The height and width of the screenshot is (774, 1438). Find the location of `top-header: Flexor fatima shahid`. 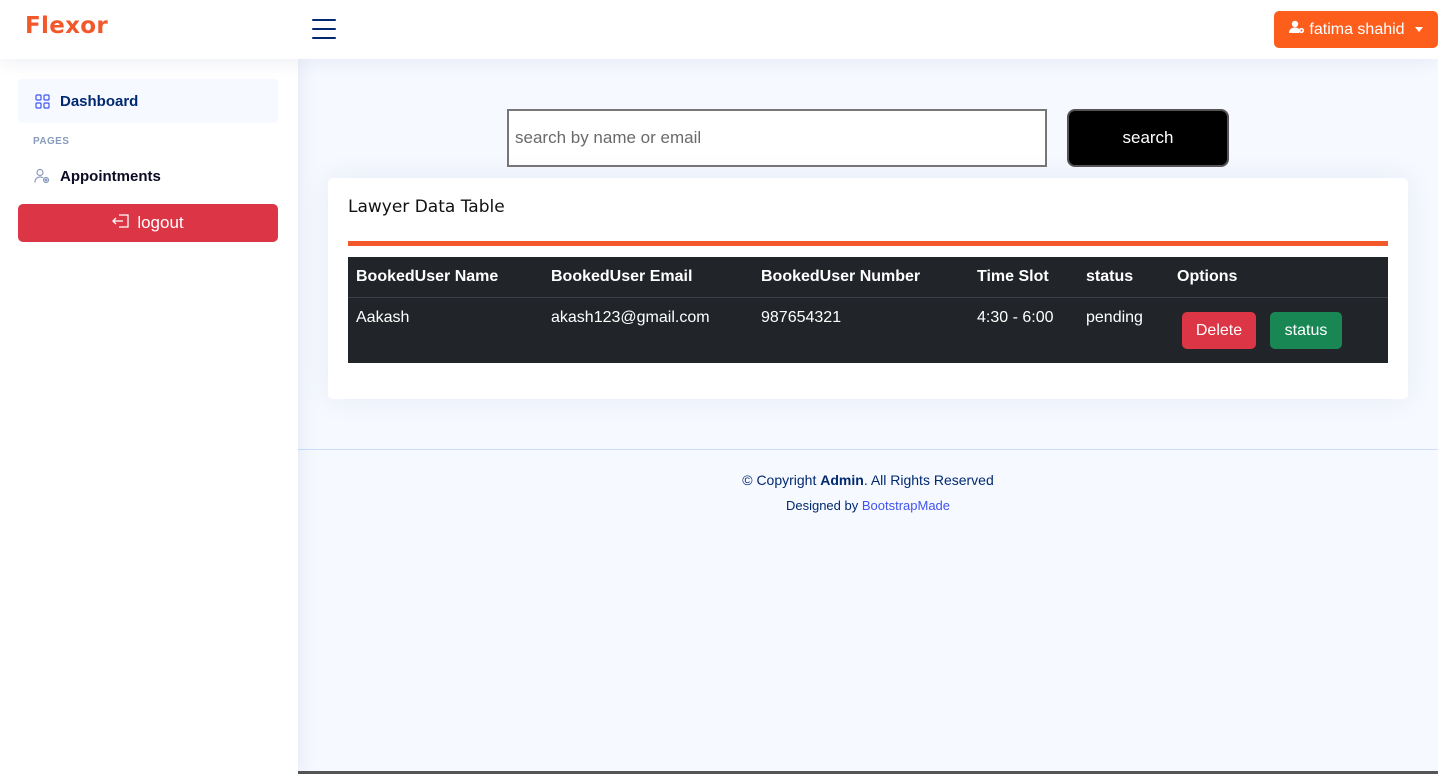

top-header: Flexor fatima shahid is located at coordinates (719, 29).